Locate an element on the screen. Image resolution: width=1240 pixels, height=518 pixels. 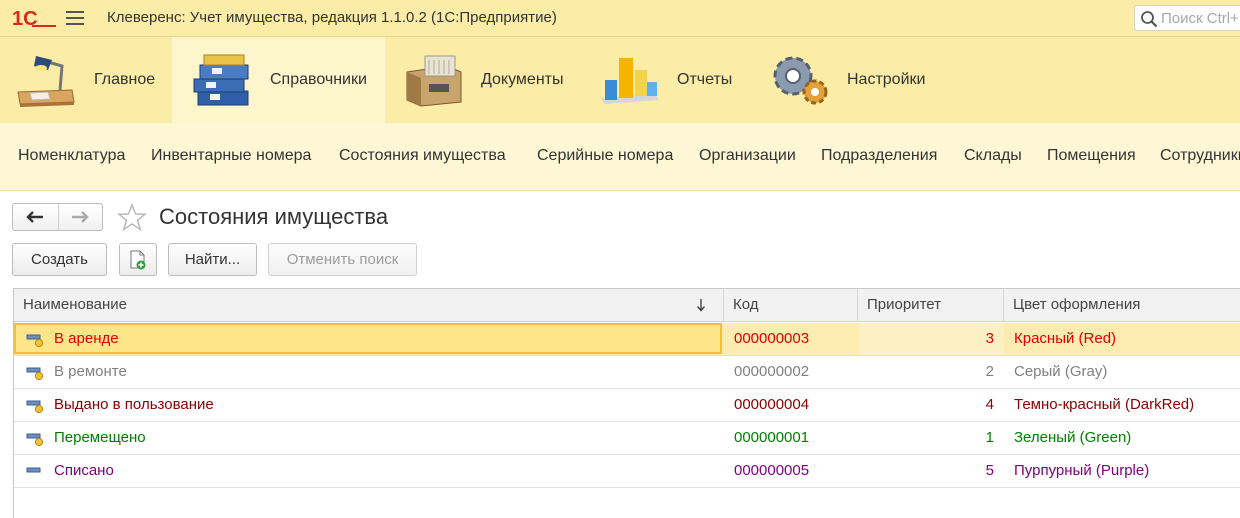
section-label: Справочники is located at coordinates (318, 79).